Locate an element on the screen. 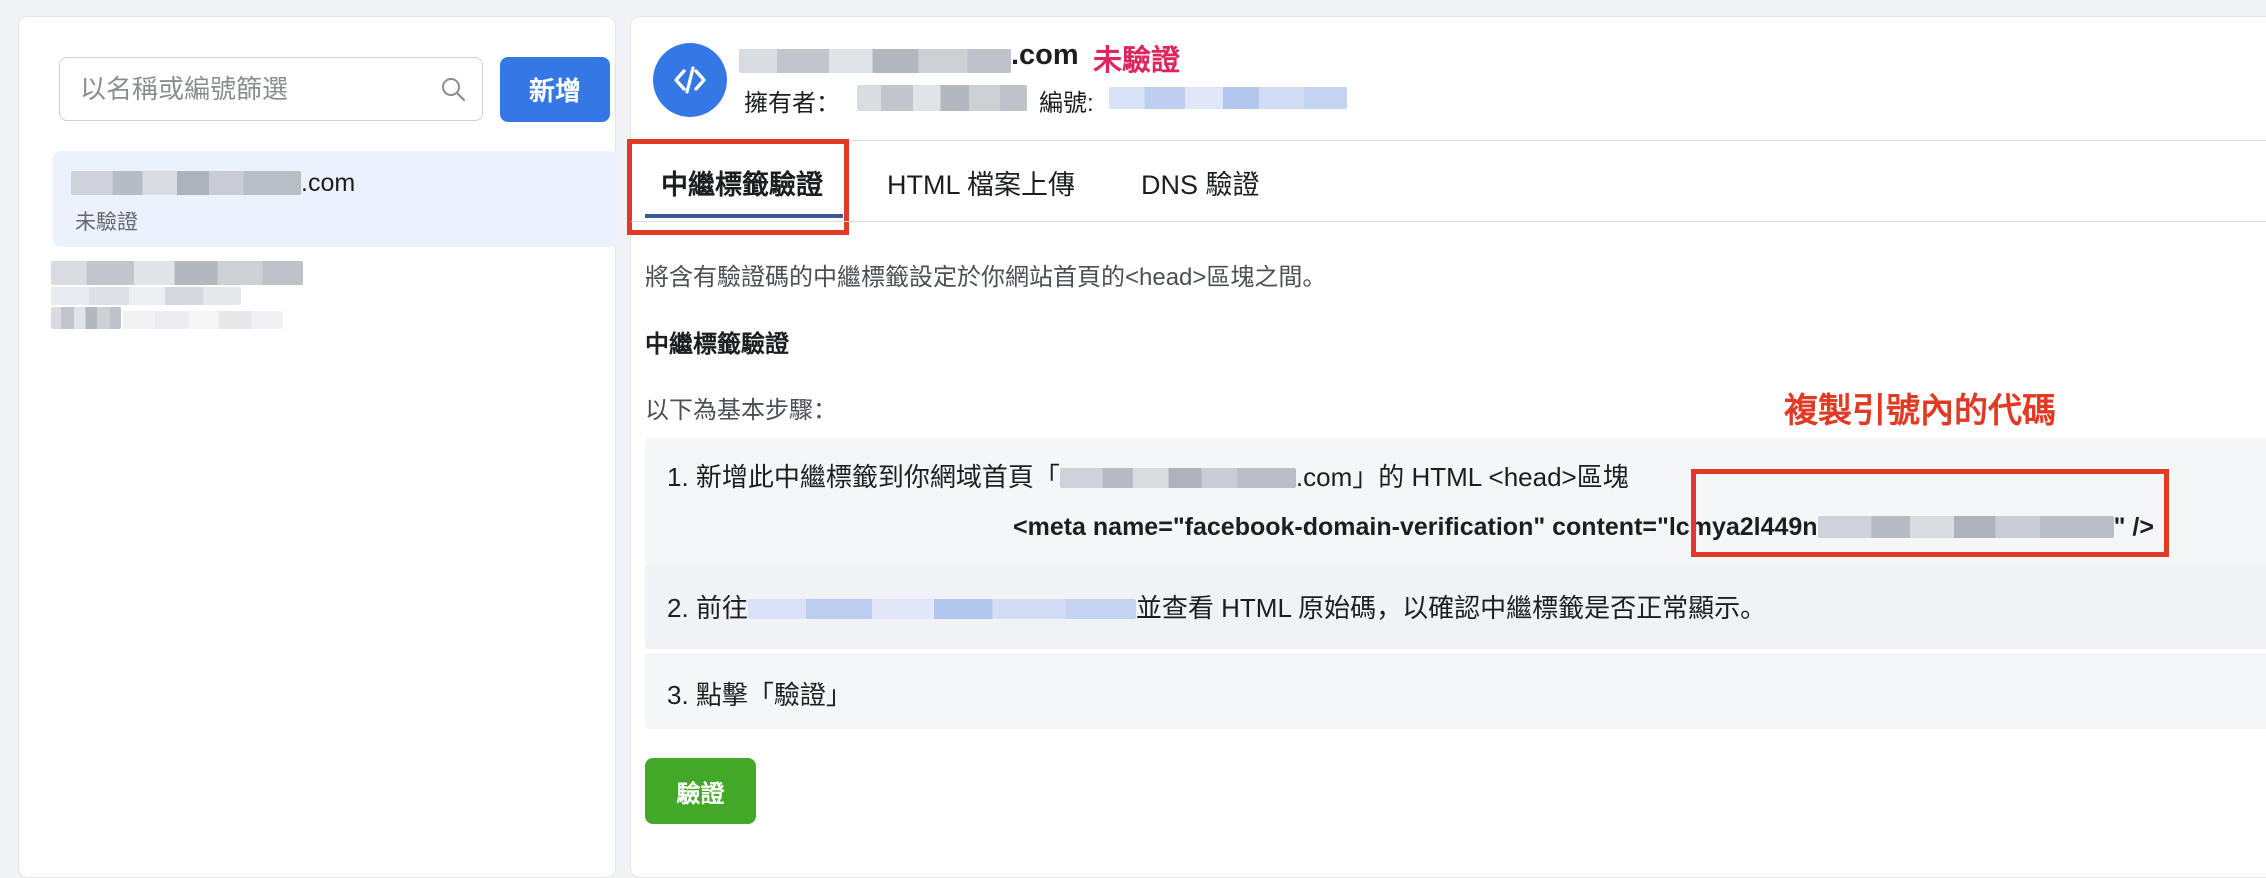  steps-intro: 以下為基本步驟： is located at coordinates (741, 410).